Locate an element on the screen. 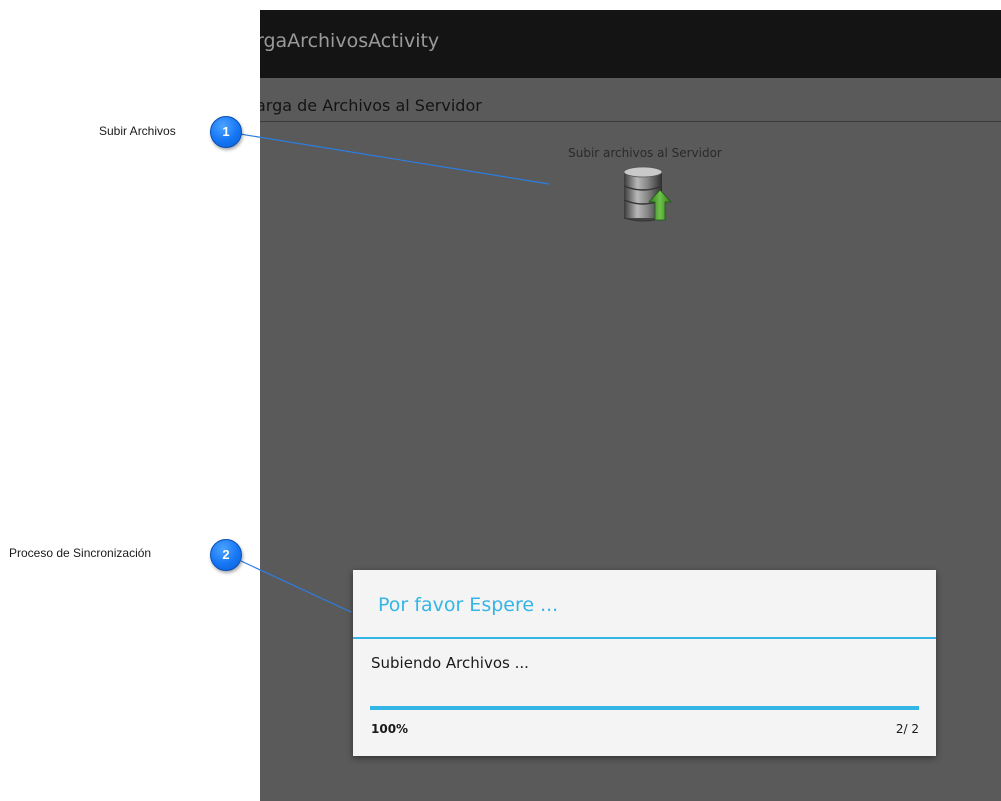 The width and height of the screenshot is (1001, 801). callout-1-badge: 1 is located at coordinates (226, 132).